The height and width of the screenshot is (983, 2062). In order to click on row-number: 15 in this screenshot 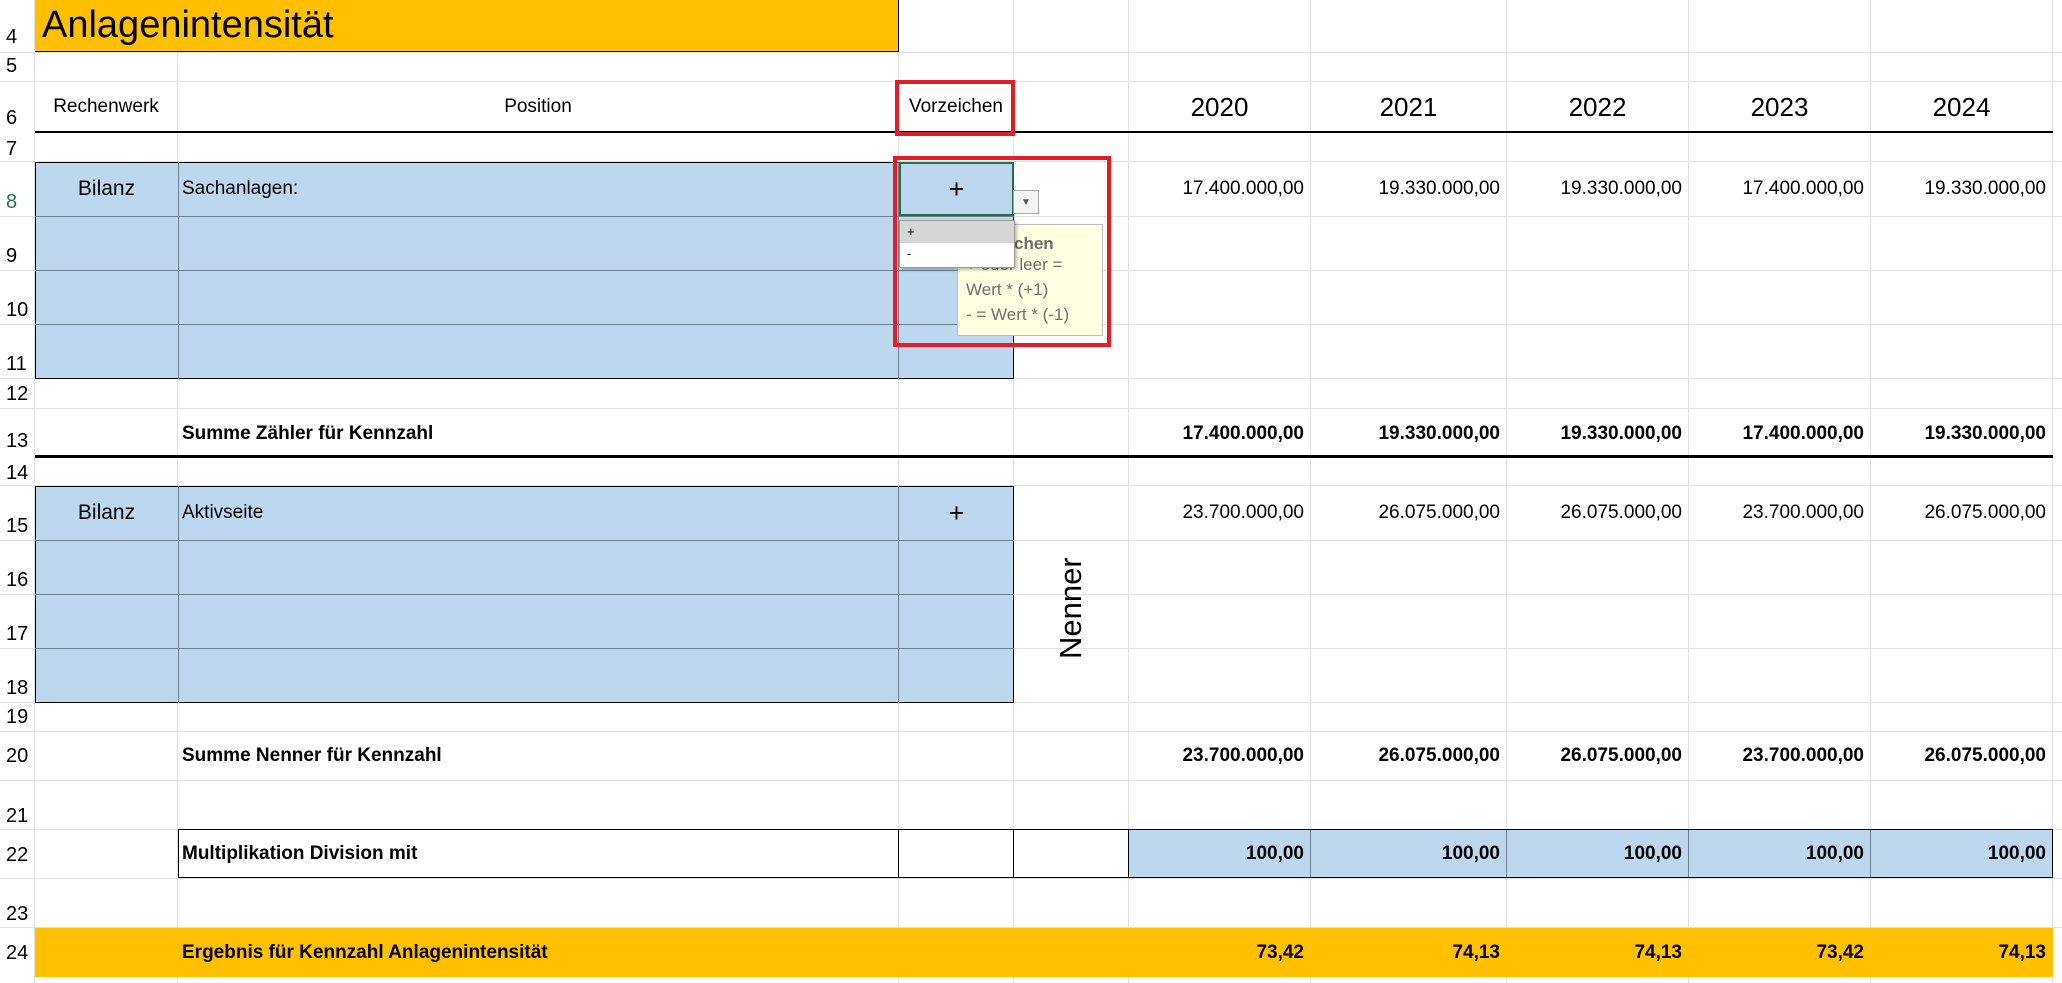, I will do `click(17, 526)`.